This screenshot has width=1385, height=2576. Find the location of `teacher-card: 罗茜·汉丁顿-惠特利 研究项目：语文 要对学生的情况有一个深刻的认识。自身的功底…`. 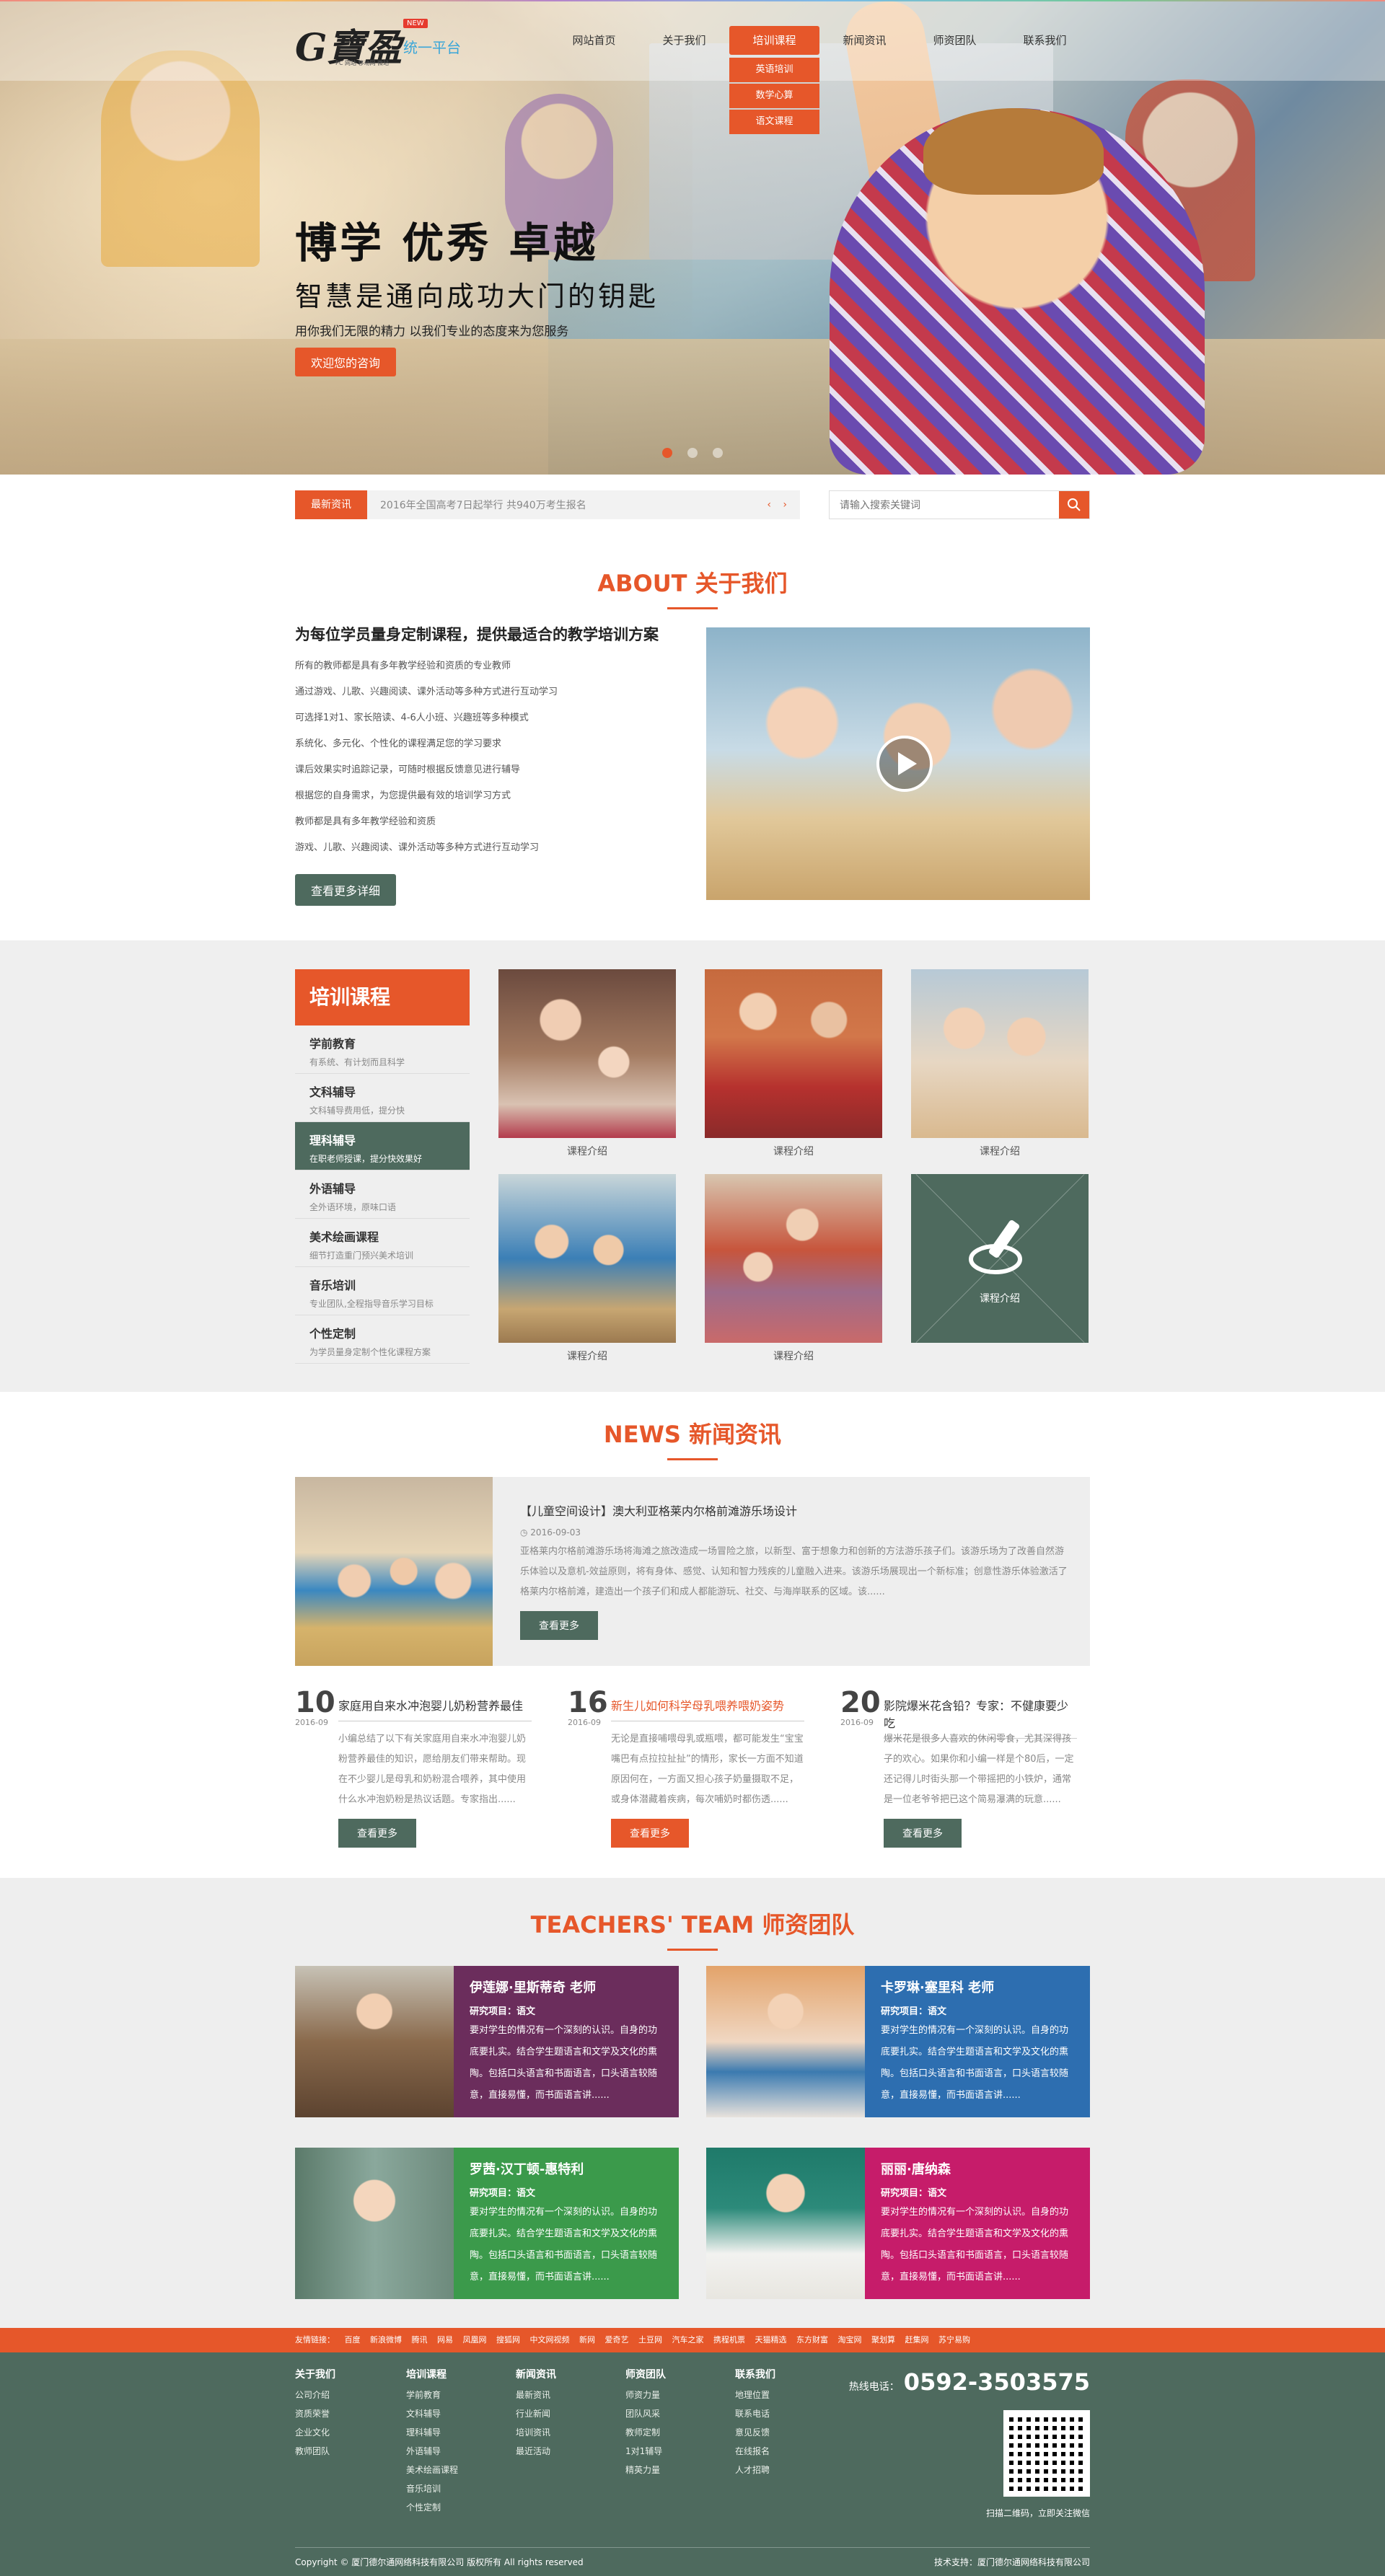

teacher-card: 罗茜·汉丁顿-惠特利 研究项目：语文 要对学生的情况有一个深刻的认识。自身的功底… is located at coordinates (487, 2223).